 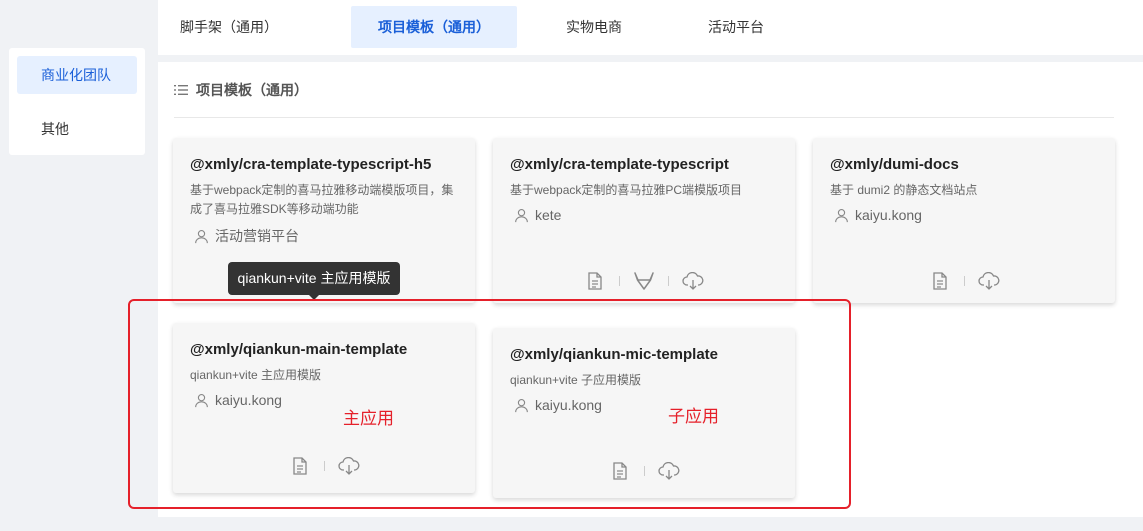 I want to click on section-header: 项目模板（通用）, so click(x=241, y=90).